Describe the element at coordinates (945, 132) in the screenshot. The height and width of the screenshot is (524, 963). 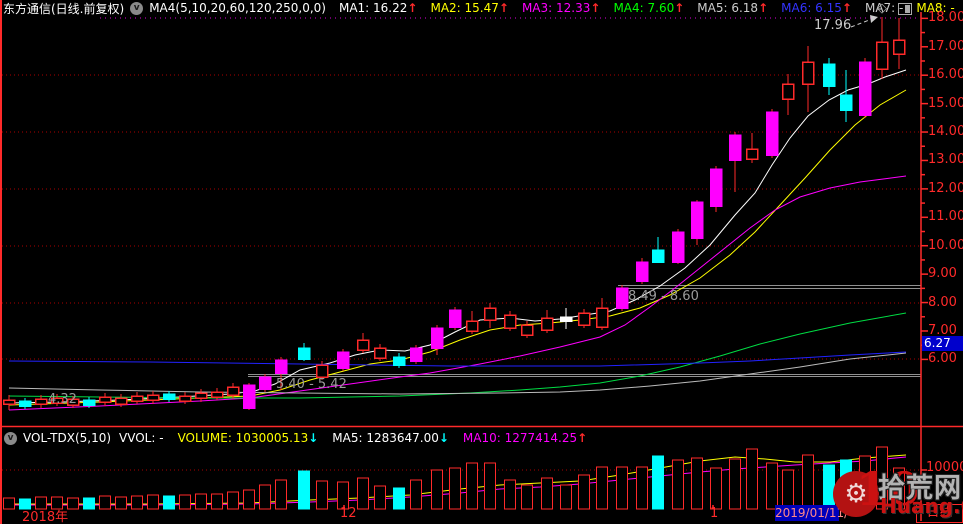
I see `price-tick-label: 14.00` at that location.